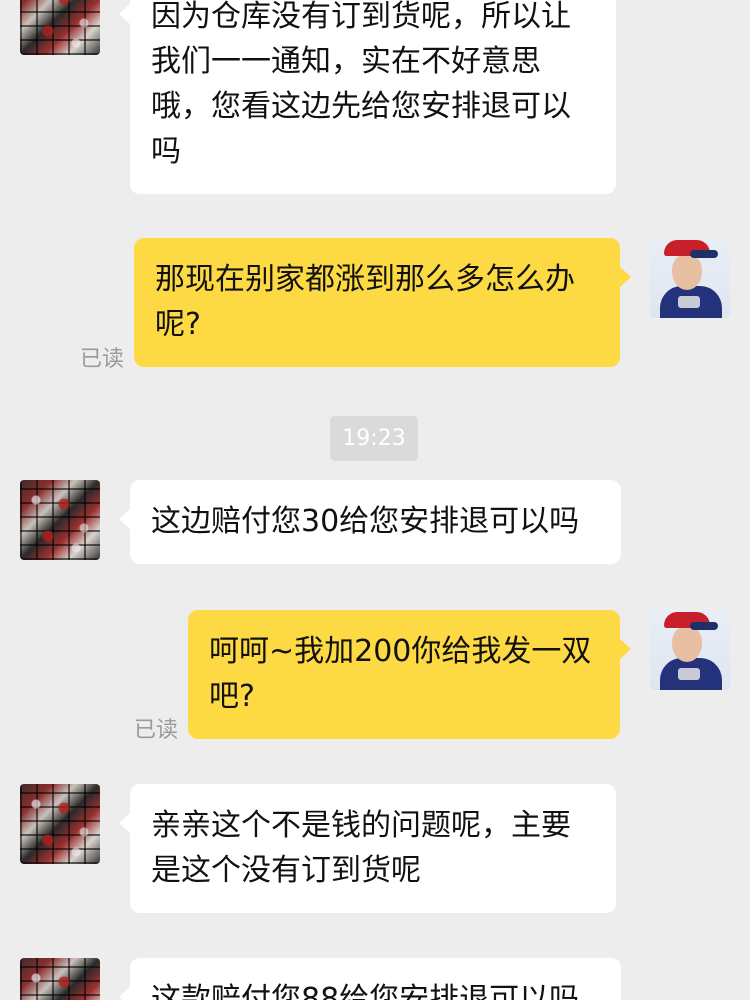 This screenshot has width=750, height=1000. I want to click on message-bubble-outgoing: 呵呵~我加200你给我发一双吧?, so click(409, 674).